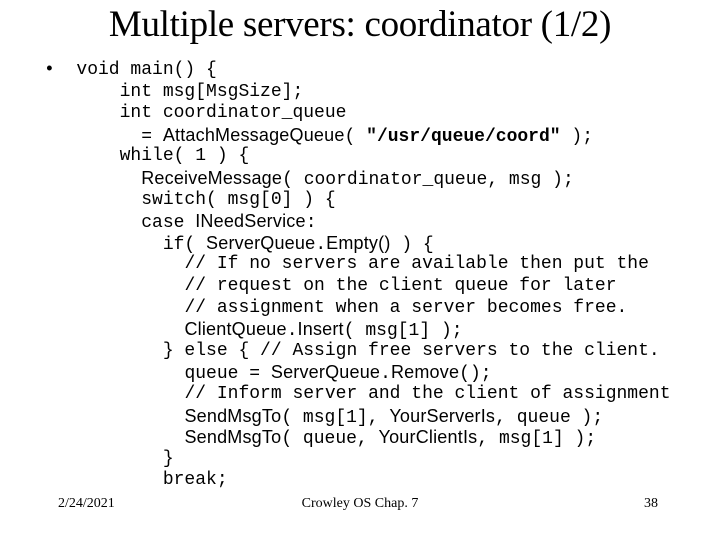 Image resolution: width=720 pixels, height=540 pixels. I want to click on code-line: // request on the client queue for later, so click(382, 287).